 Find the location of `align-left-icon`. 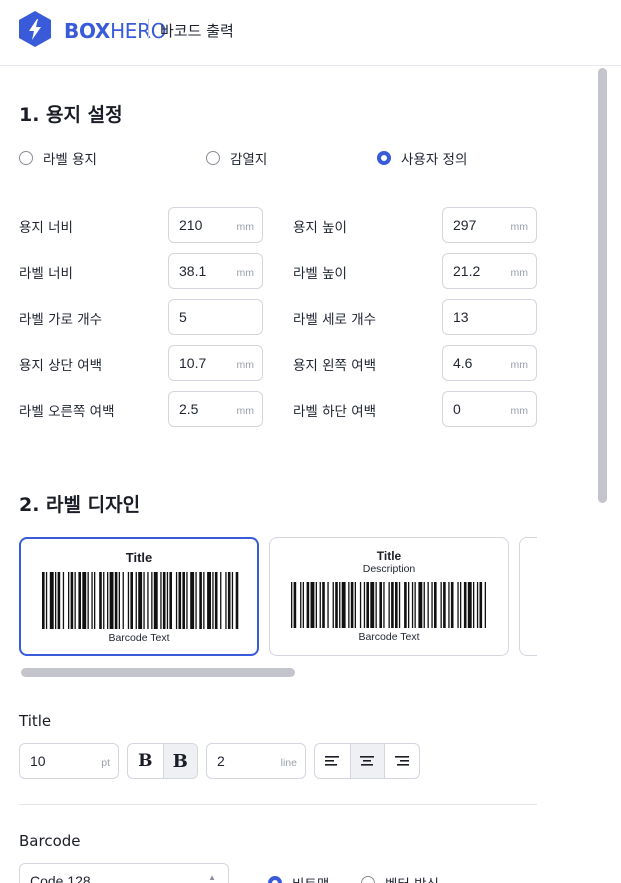

align-left-icon is located at coordinates (332, 761).